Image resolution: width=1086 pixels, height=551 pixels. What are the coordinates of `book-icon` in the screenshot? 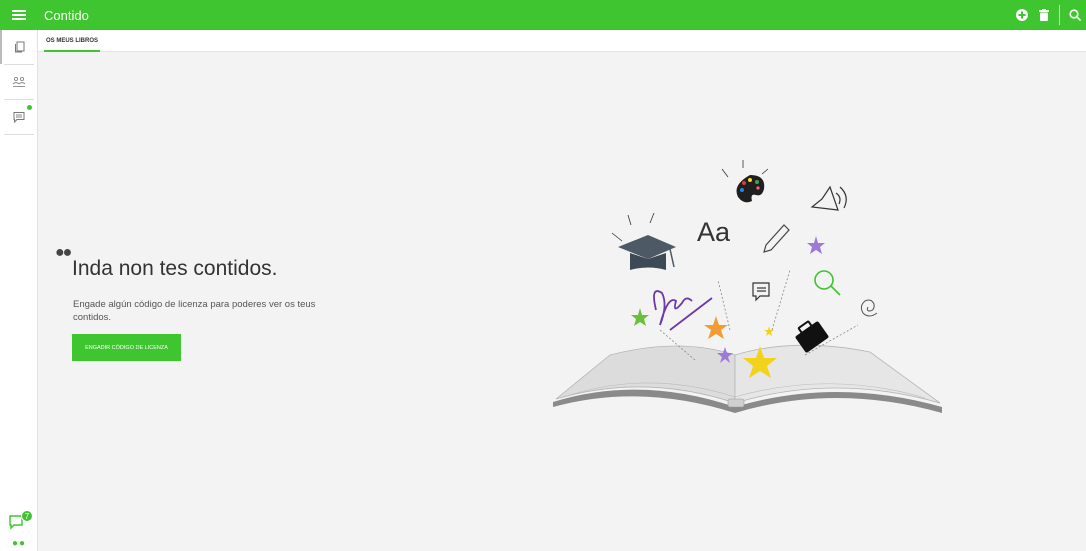 It's located at (747, 378).